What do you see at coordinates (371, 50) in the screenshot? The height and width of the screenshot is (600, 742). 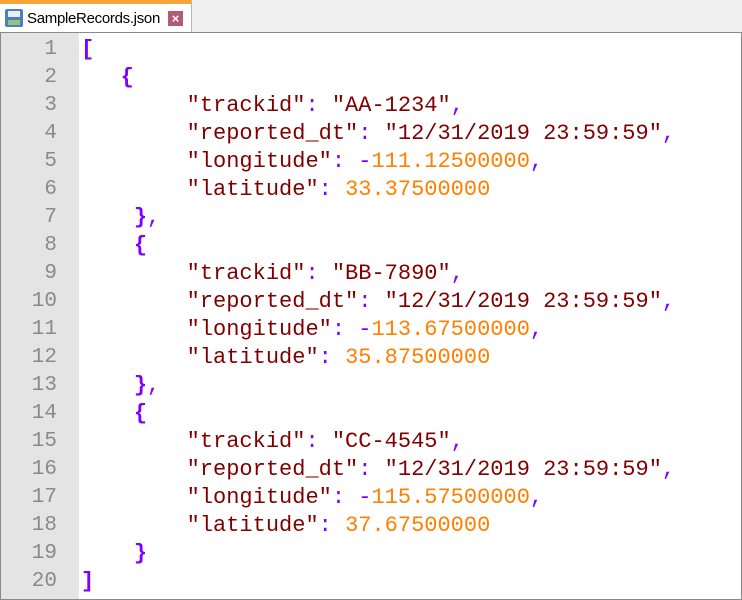 I see `code-line: 1[` at bounding box center [371, 50].